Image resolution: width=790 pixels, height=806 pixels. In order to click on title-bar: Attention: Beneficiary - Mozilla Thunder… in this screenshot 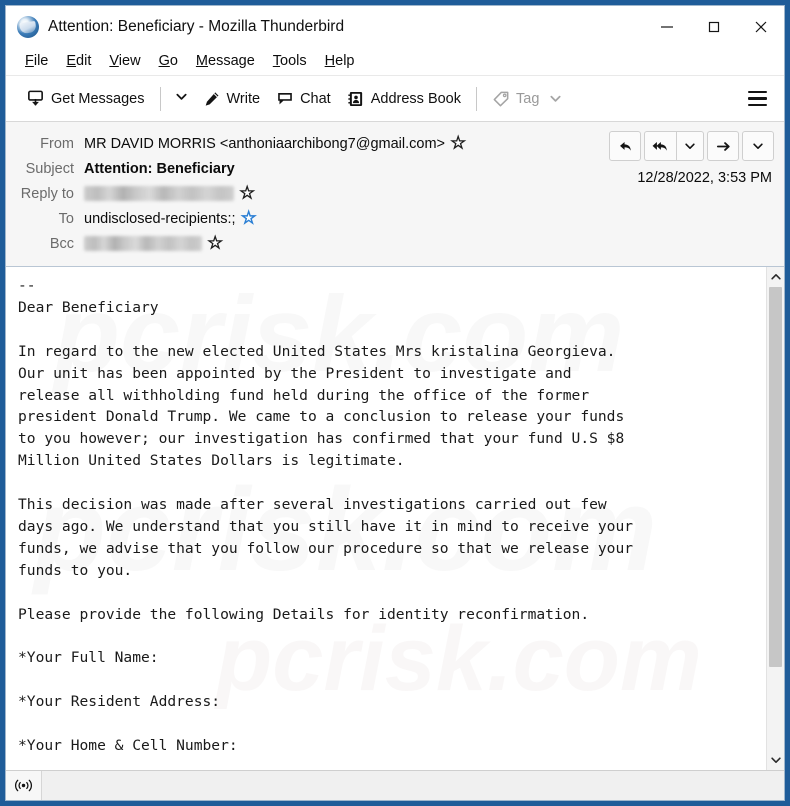, I will do `click(395, 26)`.